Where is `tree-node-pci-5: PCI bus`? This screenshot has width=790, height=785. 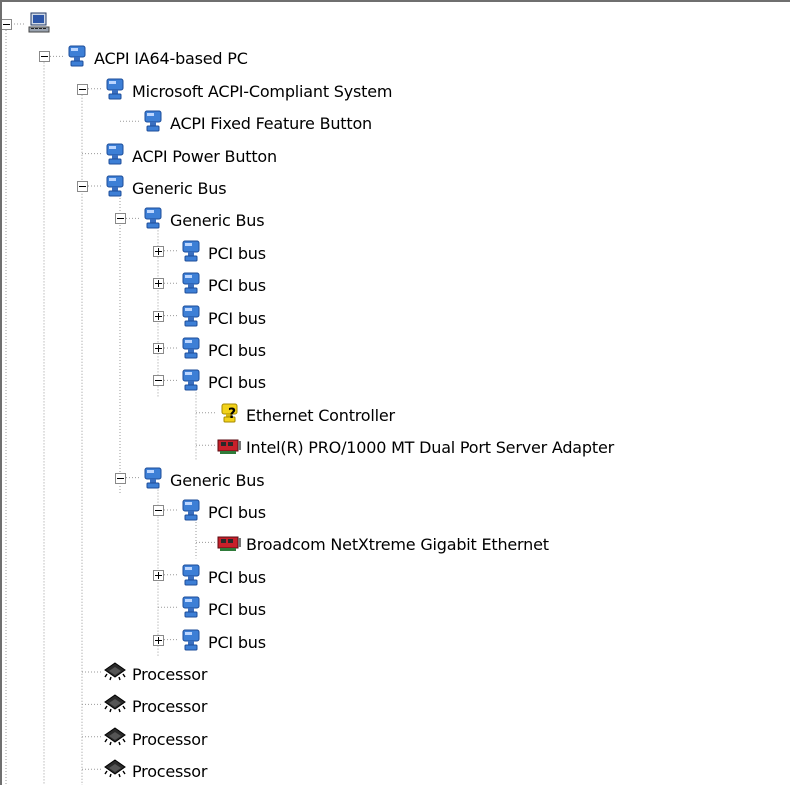
tree-node-pci-5: PCI bus is located at coordinates (395, 383).